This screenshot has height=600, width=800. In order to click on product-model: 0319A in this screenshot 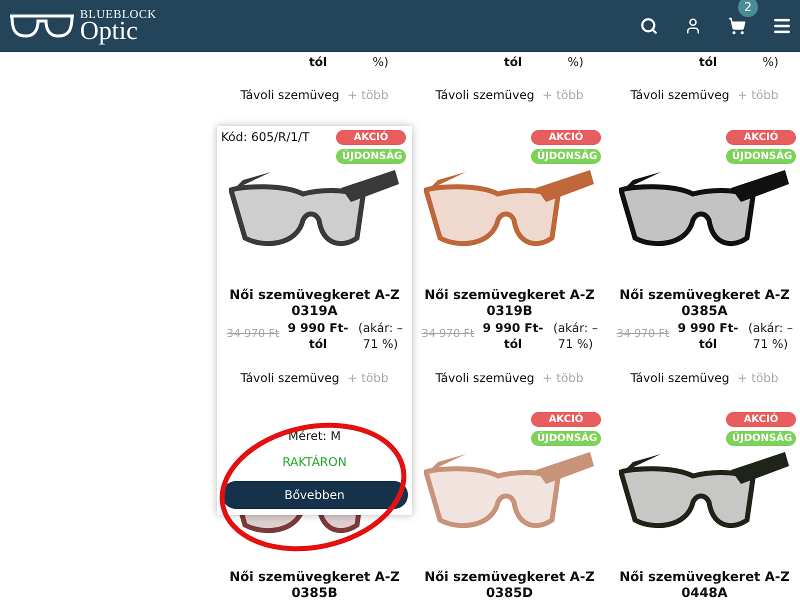, I will do `click(314, 312)`.